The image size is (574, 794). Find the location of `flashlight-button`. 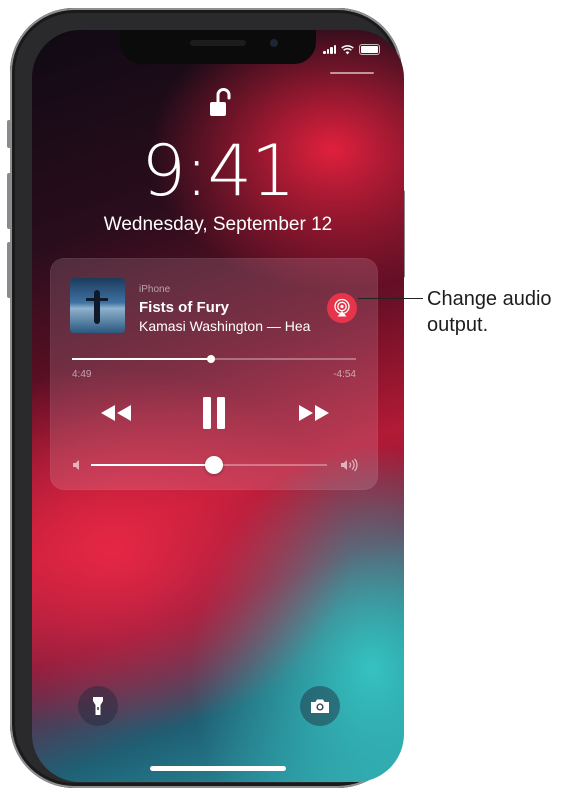

flashlight-button is located at coordinates (98, 706).